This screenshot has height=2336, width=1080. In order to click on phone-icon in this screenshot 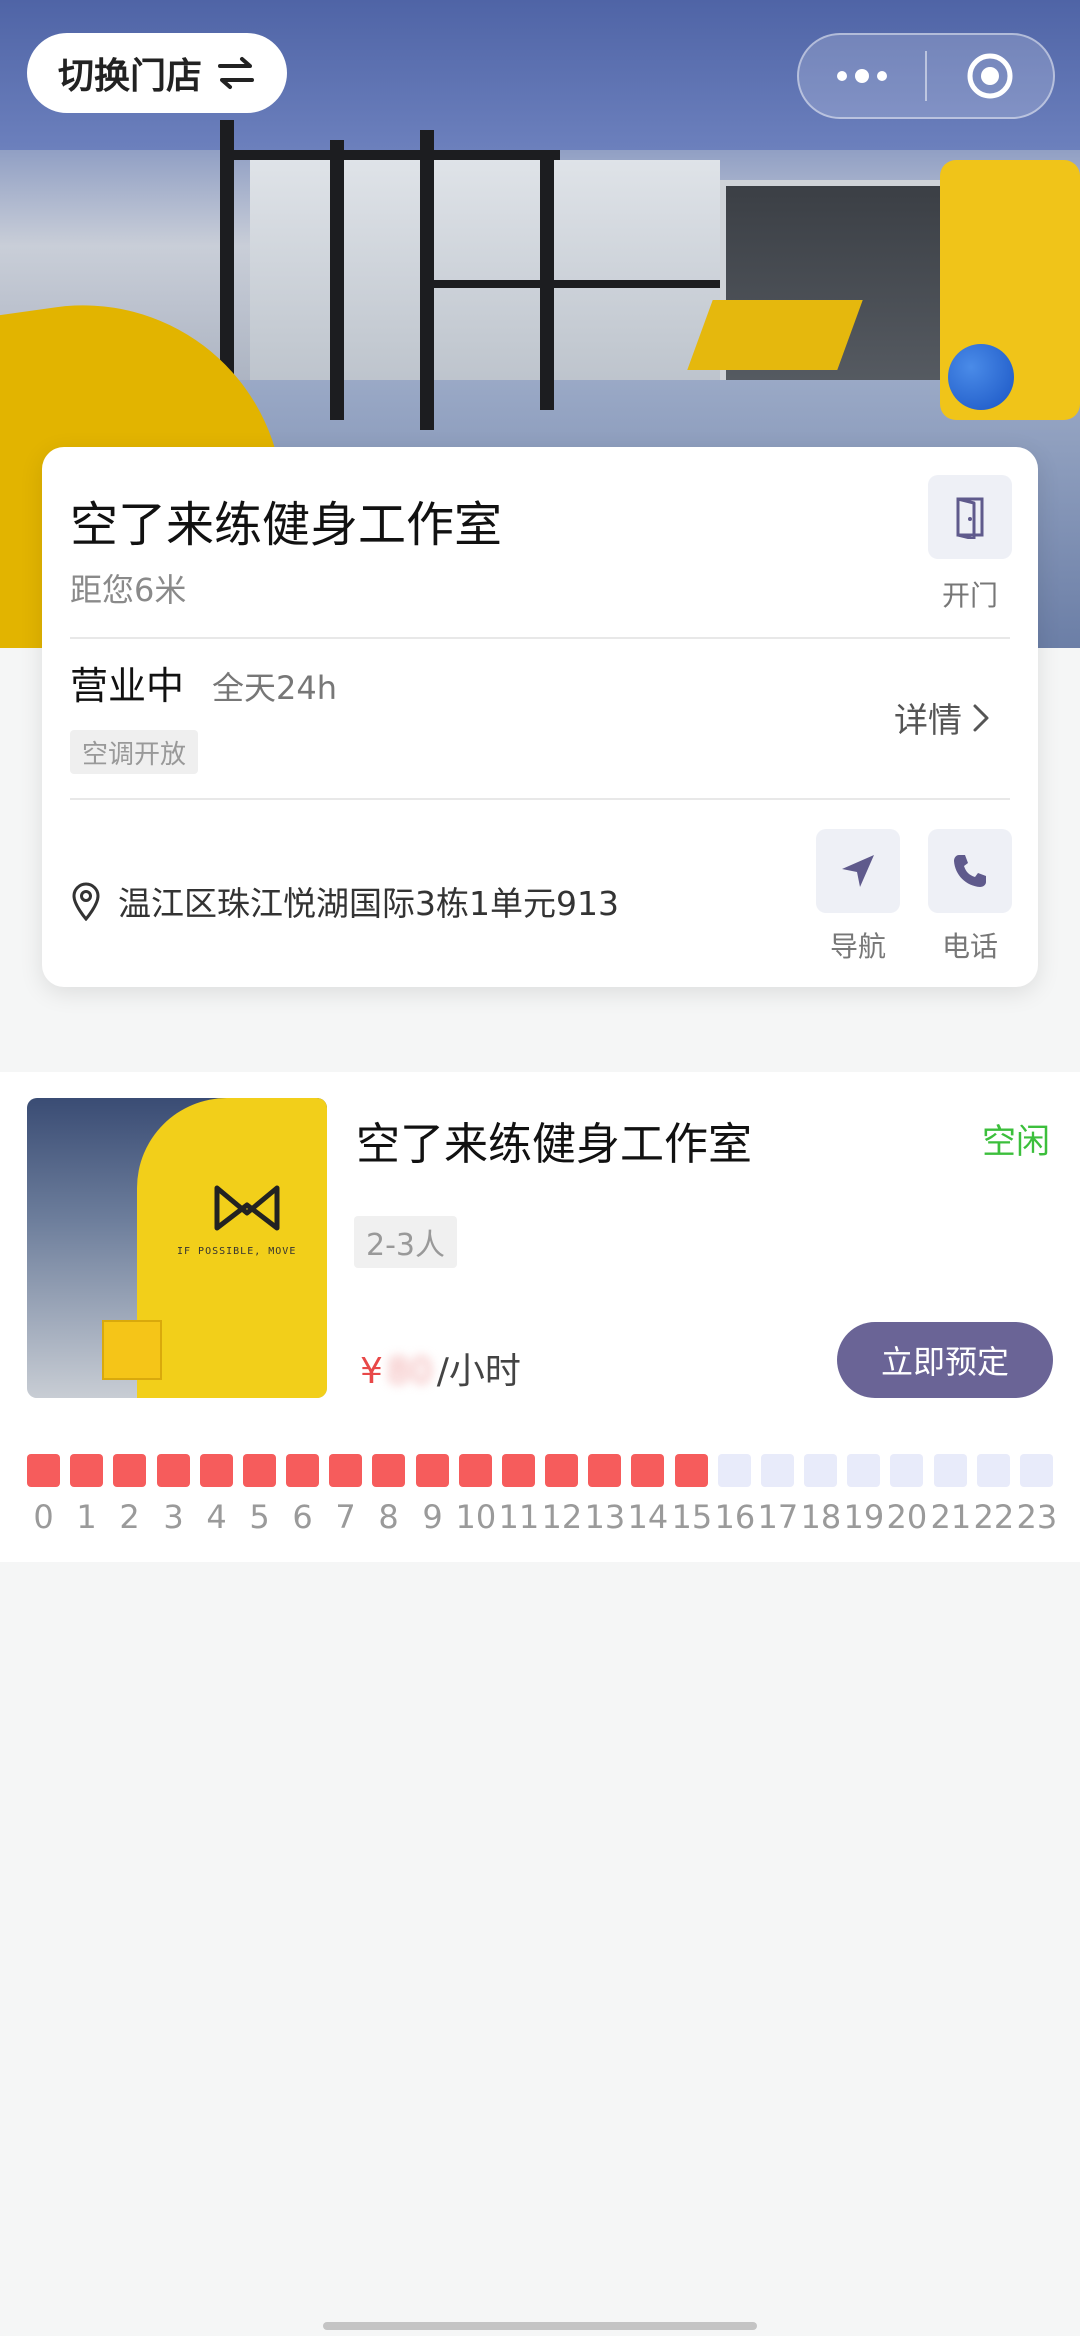, I will do `click(970, 871)`.